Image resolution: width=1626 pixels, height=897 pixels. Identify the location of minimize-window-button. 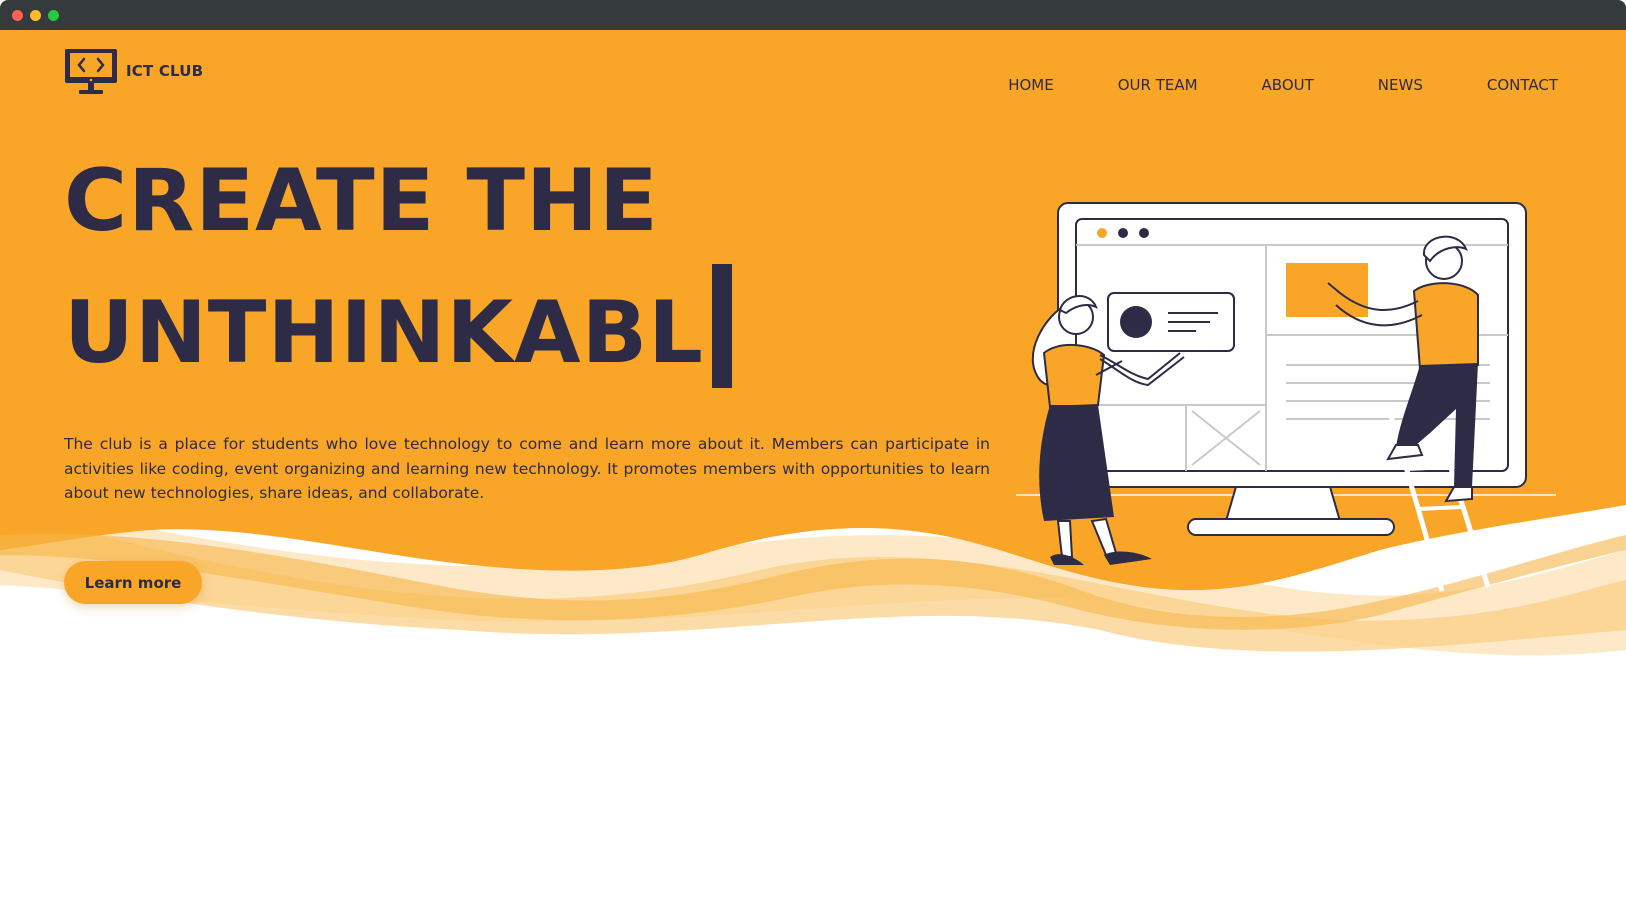
(35, 15).